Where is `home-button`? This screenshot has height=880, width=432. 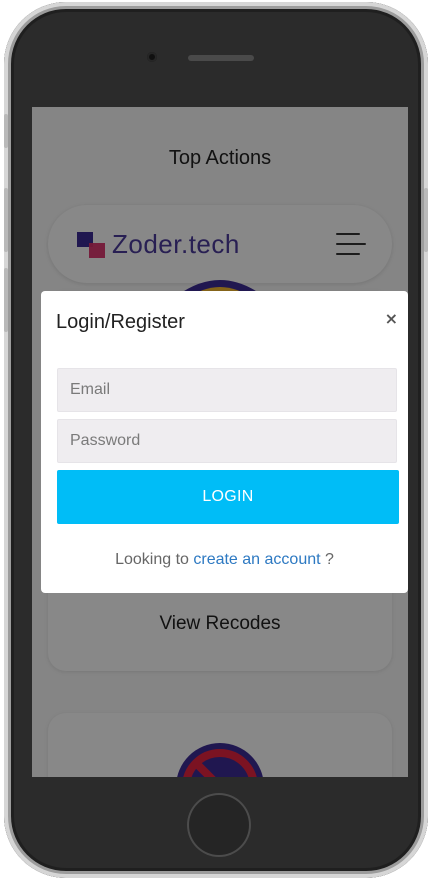
home-button is located at coordinates (219, 825).